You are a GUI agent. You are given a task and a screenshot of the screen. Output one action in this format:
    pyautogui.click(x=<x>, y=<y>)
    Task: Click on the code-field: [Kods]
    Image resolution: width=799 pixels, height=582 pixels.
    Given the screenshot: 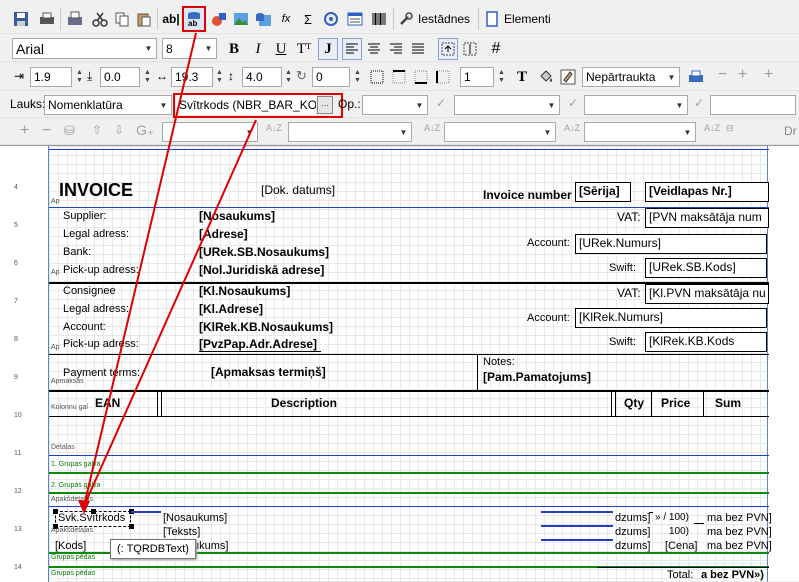 What is the action you would take?
    pyautogui.click(x=70, y=546)
    